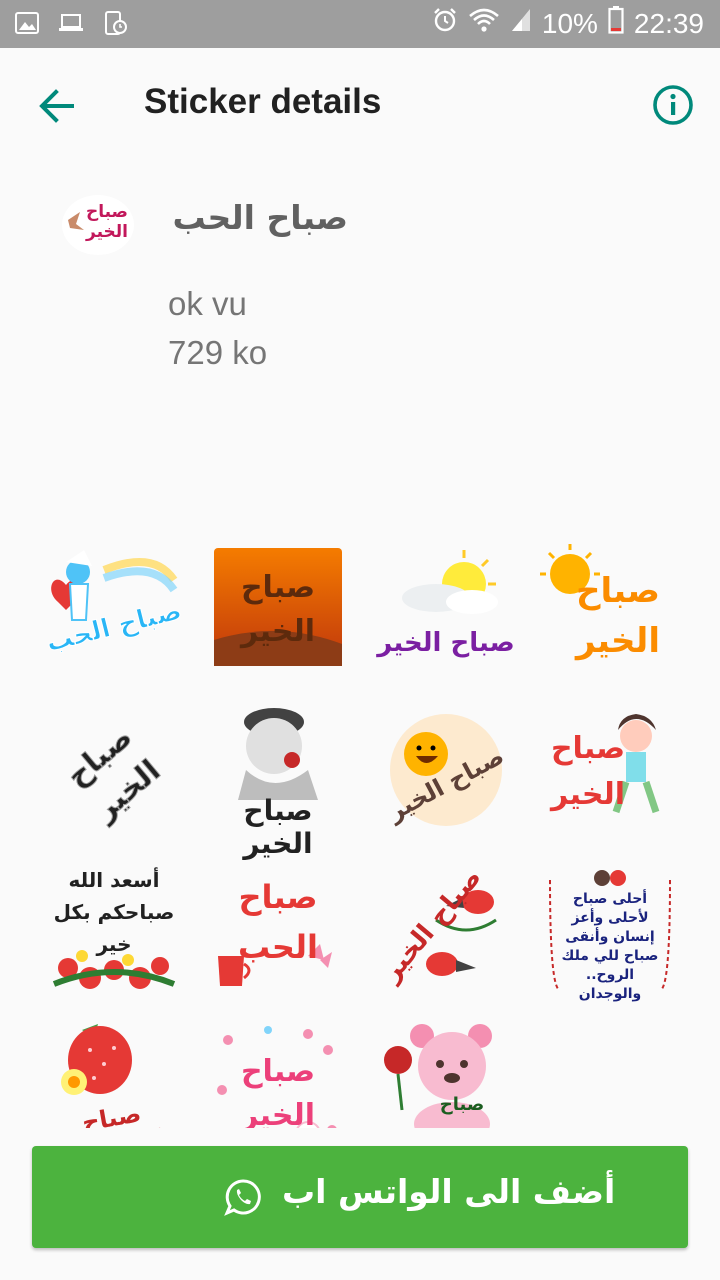  I want to click on info-button, so click(673, 105).